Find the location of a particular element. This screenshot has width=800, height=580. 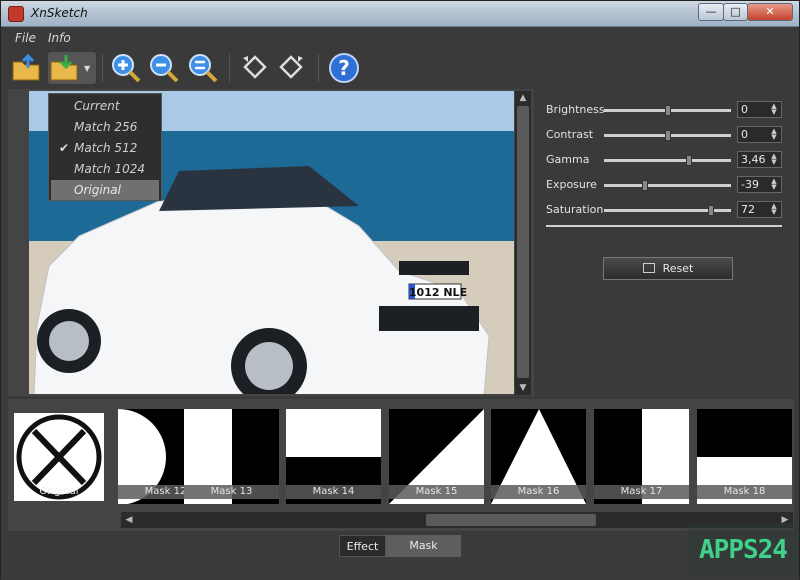

adjustment-spinbox: 72 ▲ ▼ is located at coordinates (759, 209).